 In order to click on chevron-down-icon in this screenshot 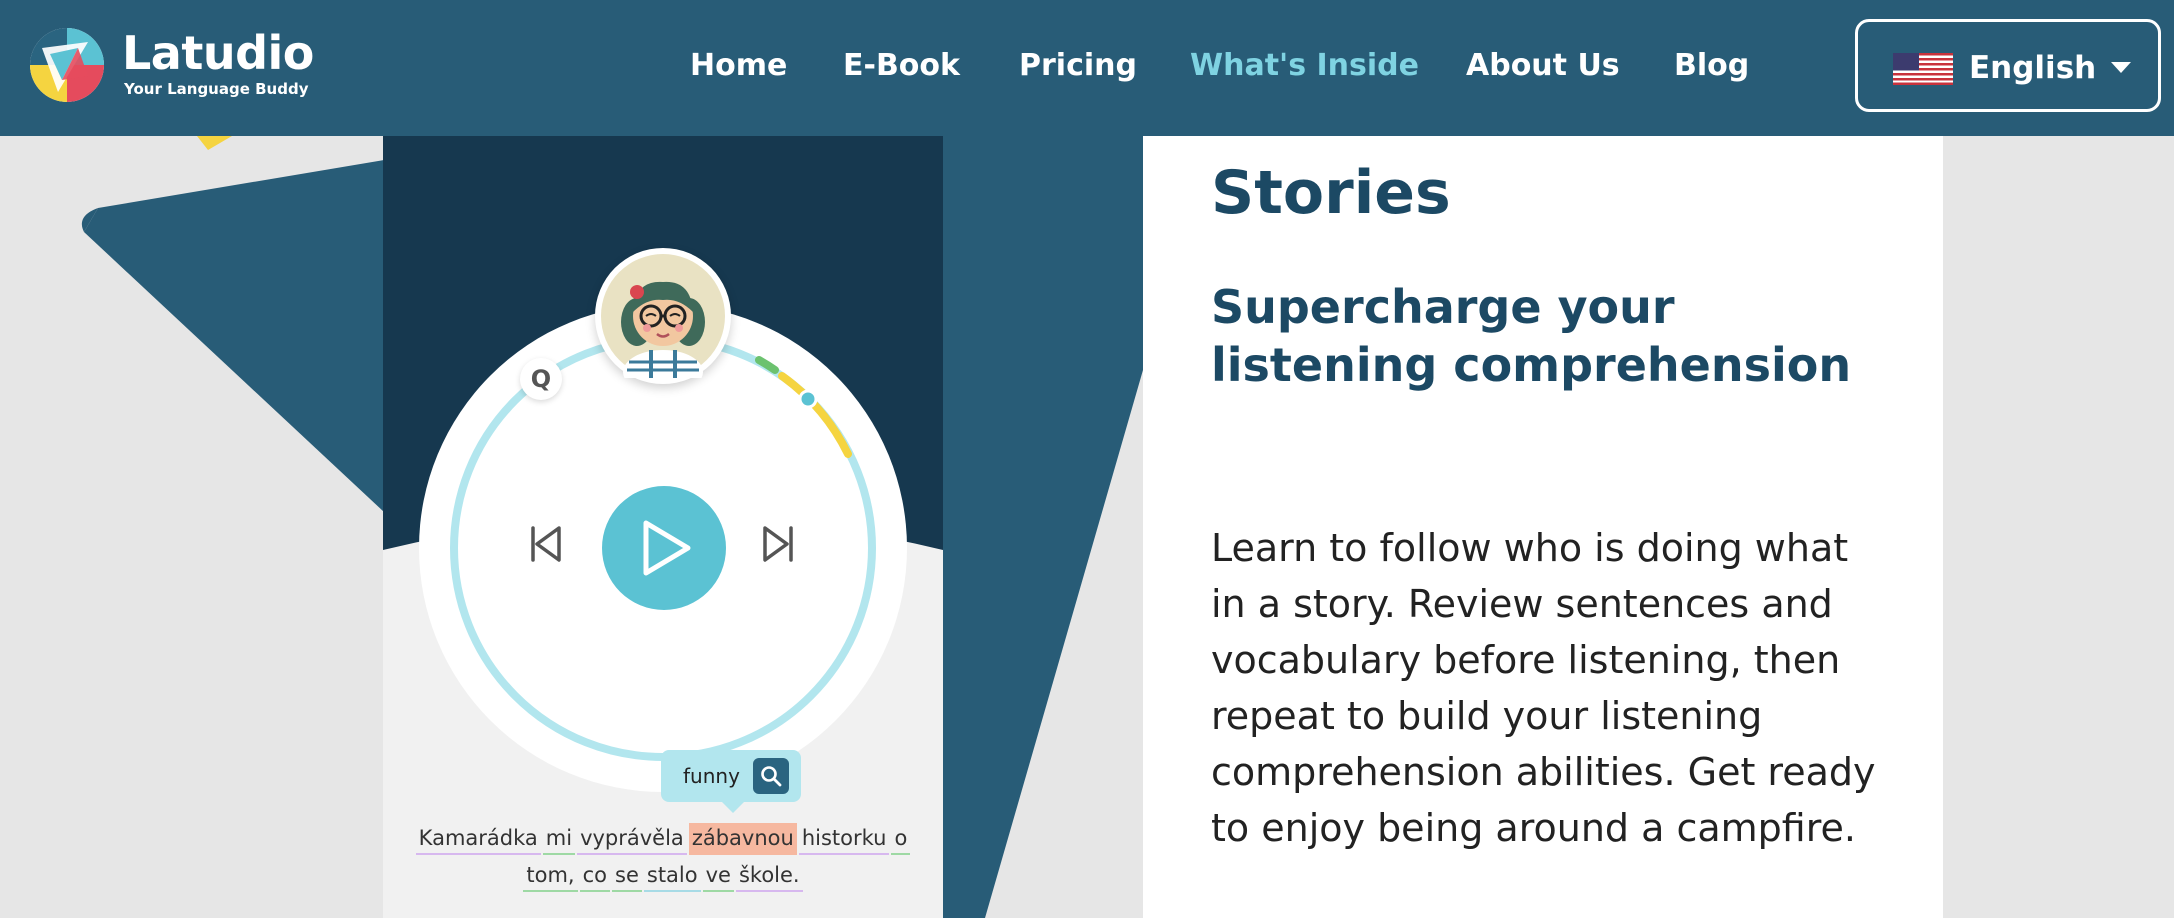, I will do `click(2121, 67)`.